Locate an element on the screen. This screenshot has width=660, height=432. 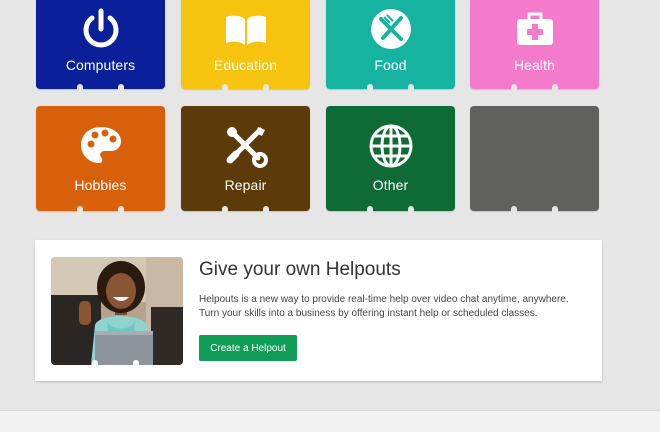
category-tile-computers: Computers is located at coordinates (100, 46).